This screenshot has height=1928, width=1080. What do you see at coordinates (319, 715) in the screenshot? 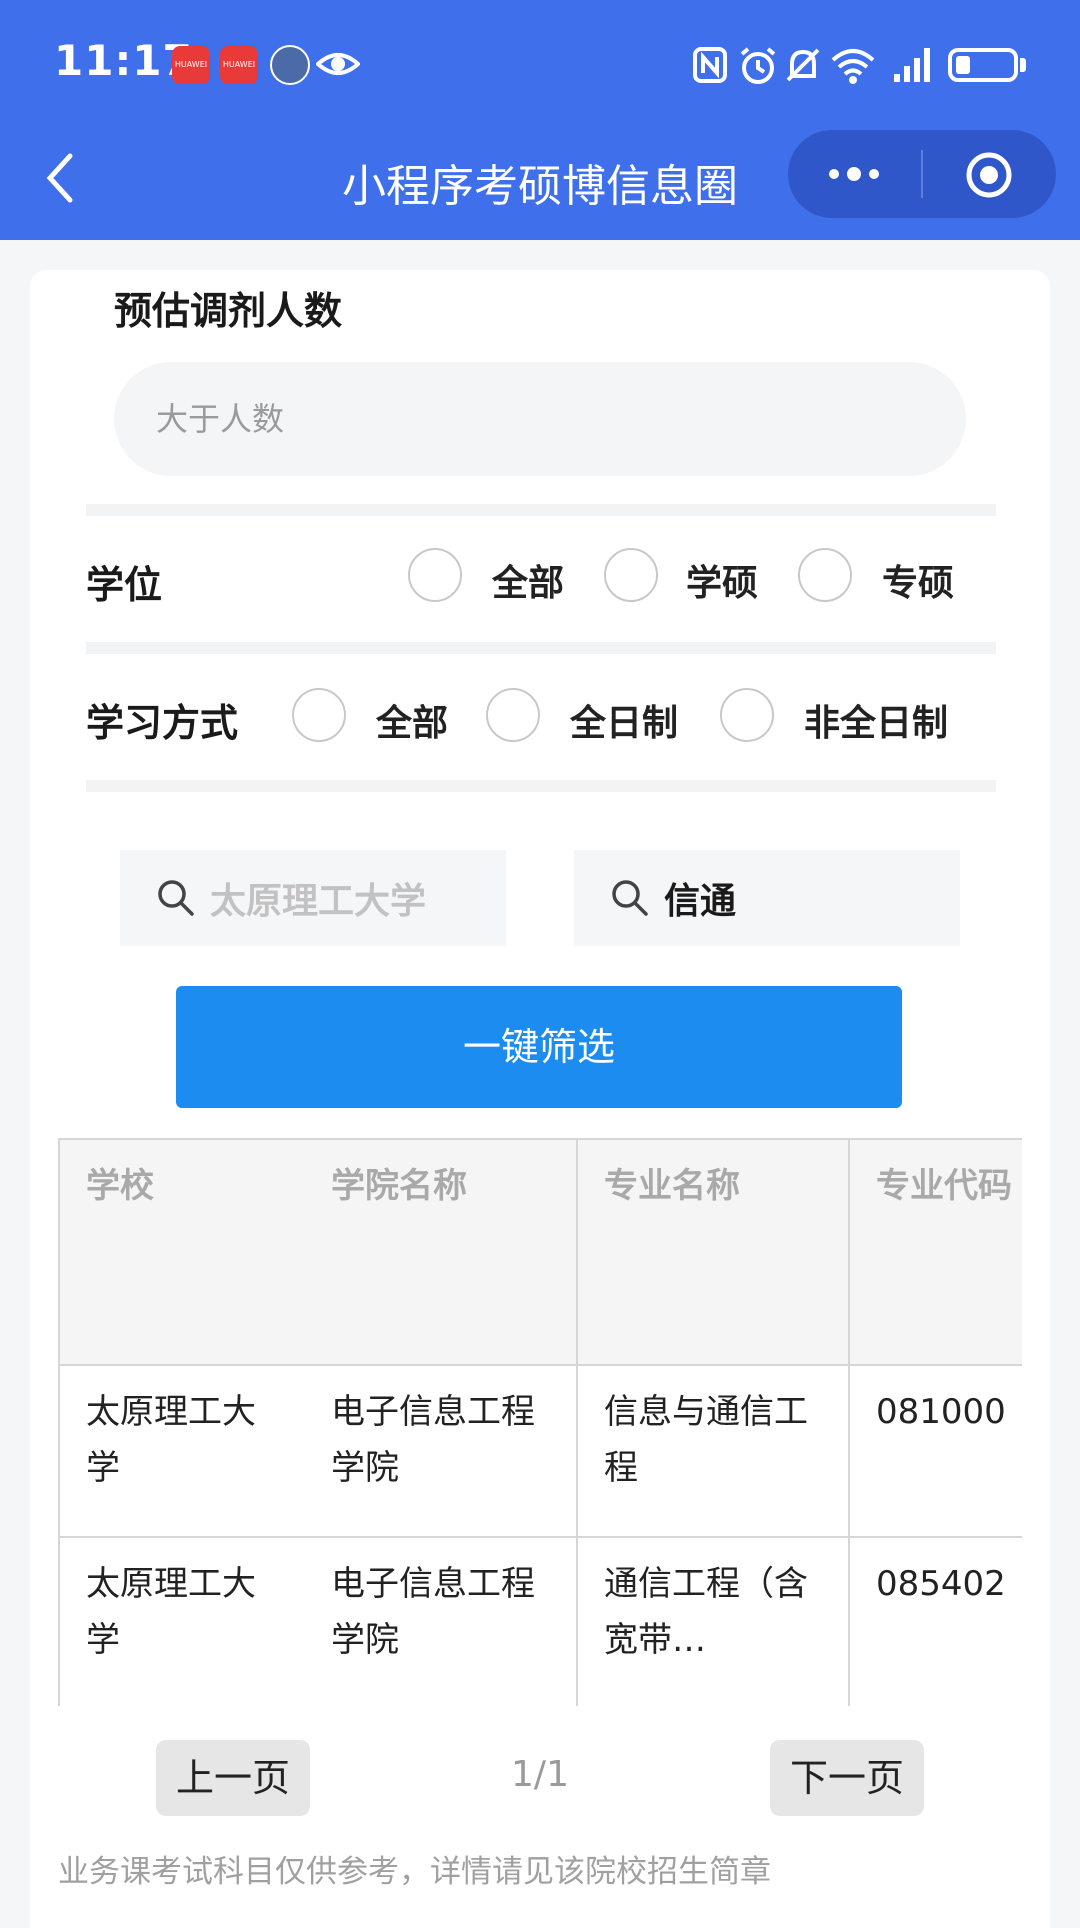
I see `study-radio-all` at bounding box center [319, 715].